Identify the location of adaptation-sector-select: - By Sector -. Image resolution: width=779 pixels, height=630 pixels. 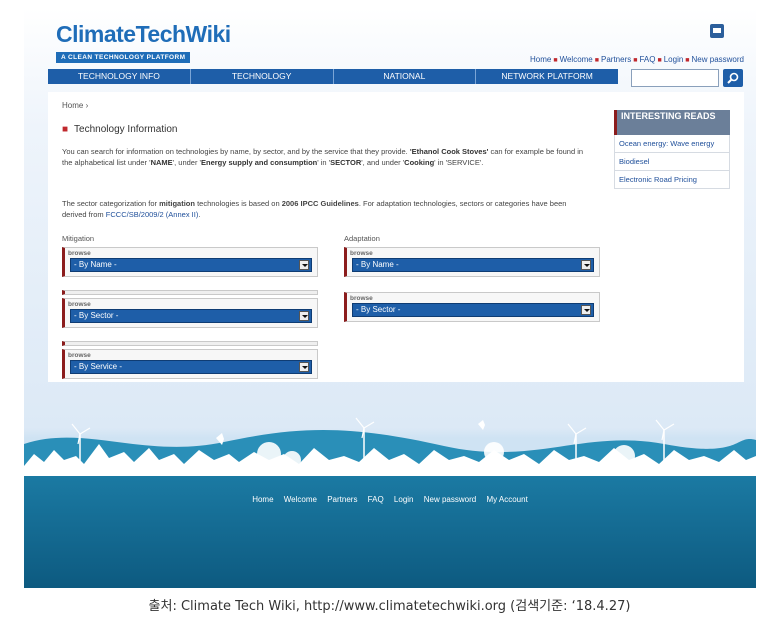
(473, 310).